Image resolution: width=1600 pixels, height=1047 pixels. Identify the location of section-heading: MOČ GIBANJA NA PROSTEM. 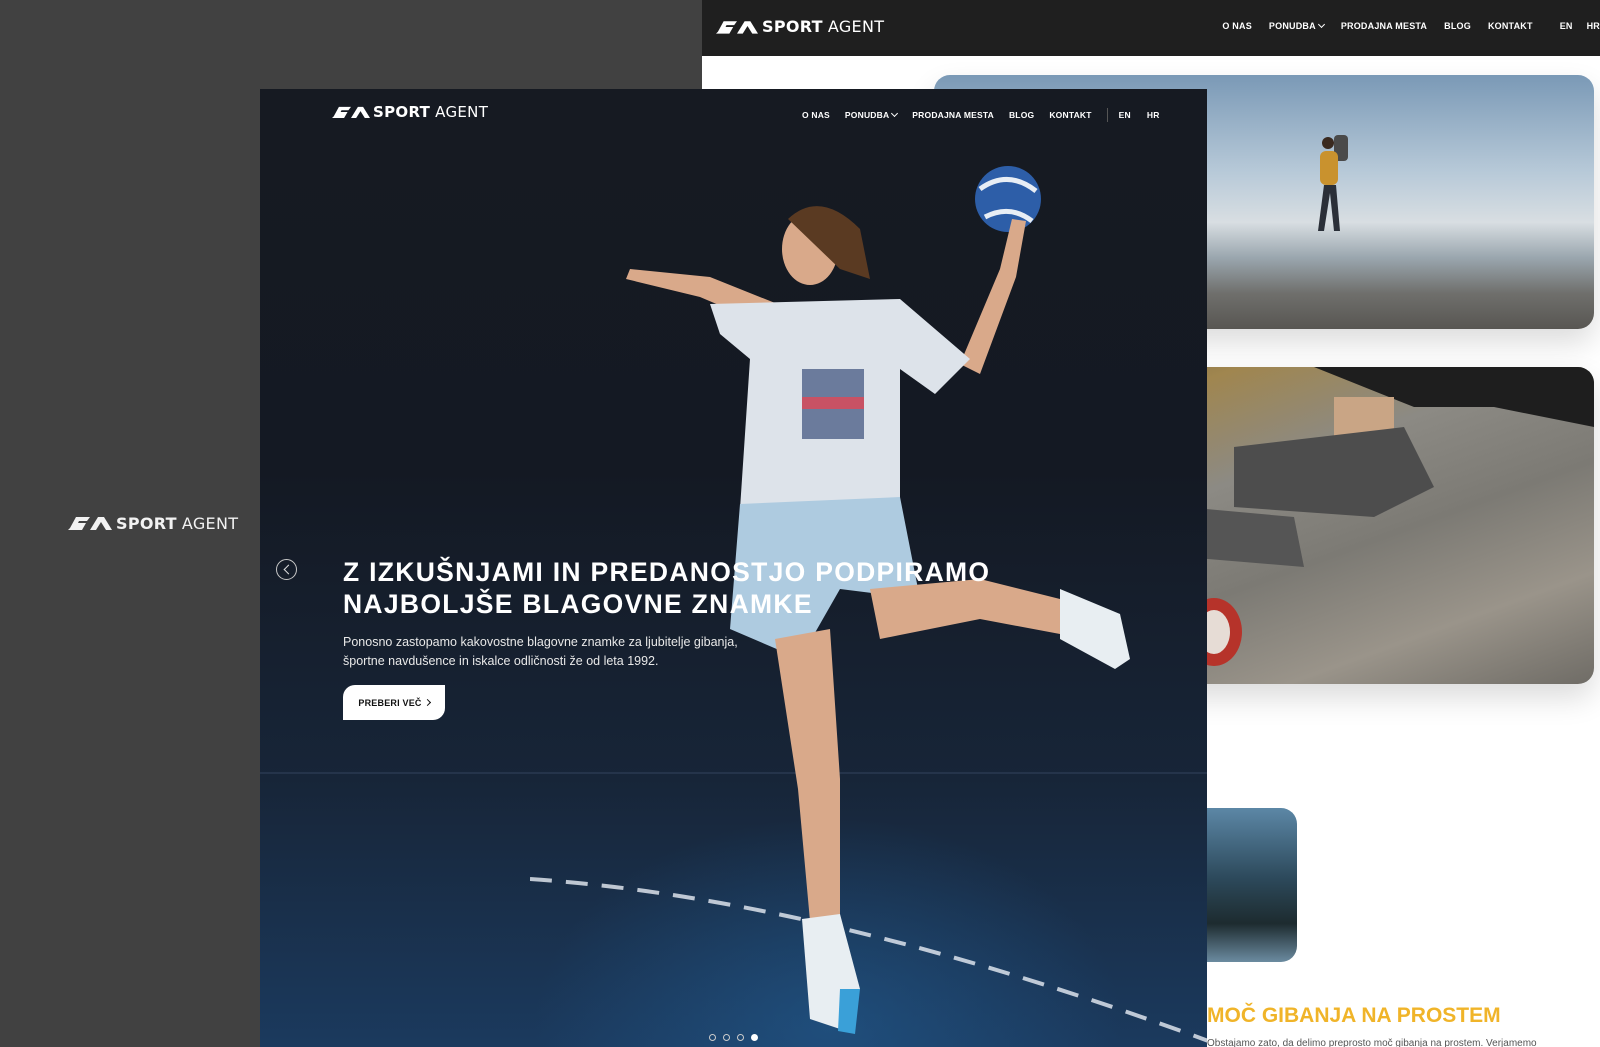
(1354, 1015).